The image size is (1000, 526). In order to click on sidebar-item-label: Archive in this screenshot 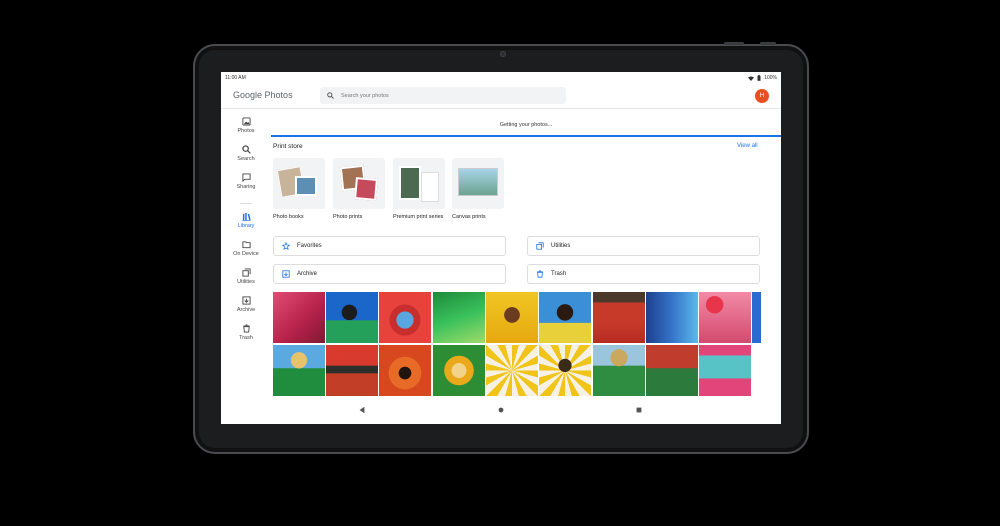, I will do `click(246, 310)`.